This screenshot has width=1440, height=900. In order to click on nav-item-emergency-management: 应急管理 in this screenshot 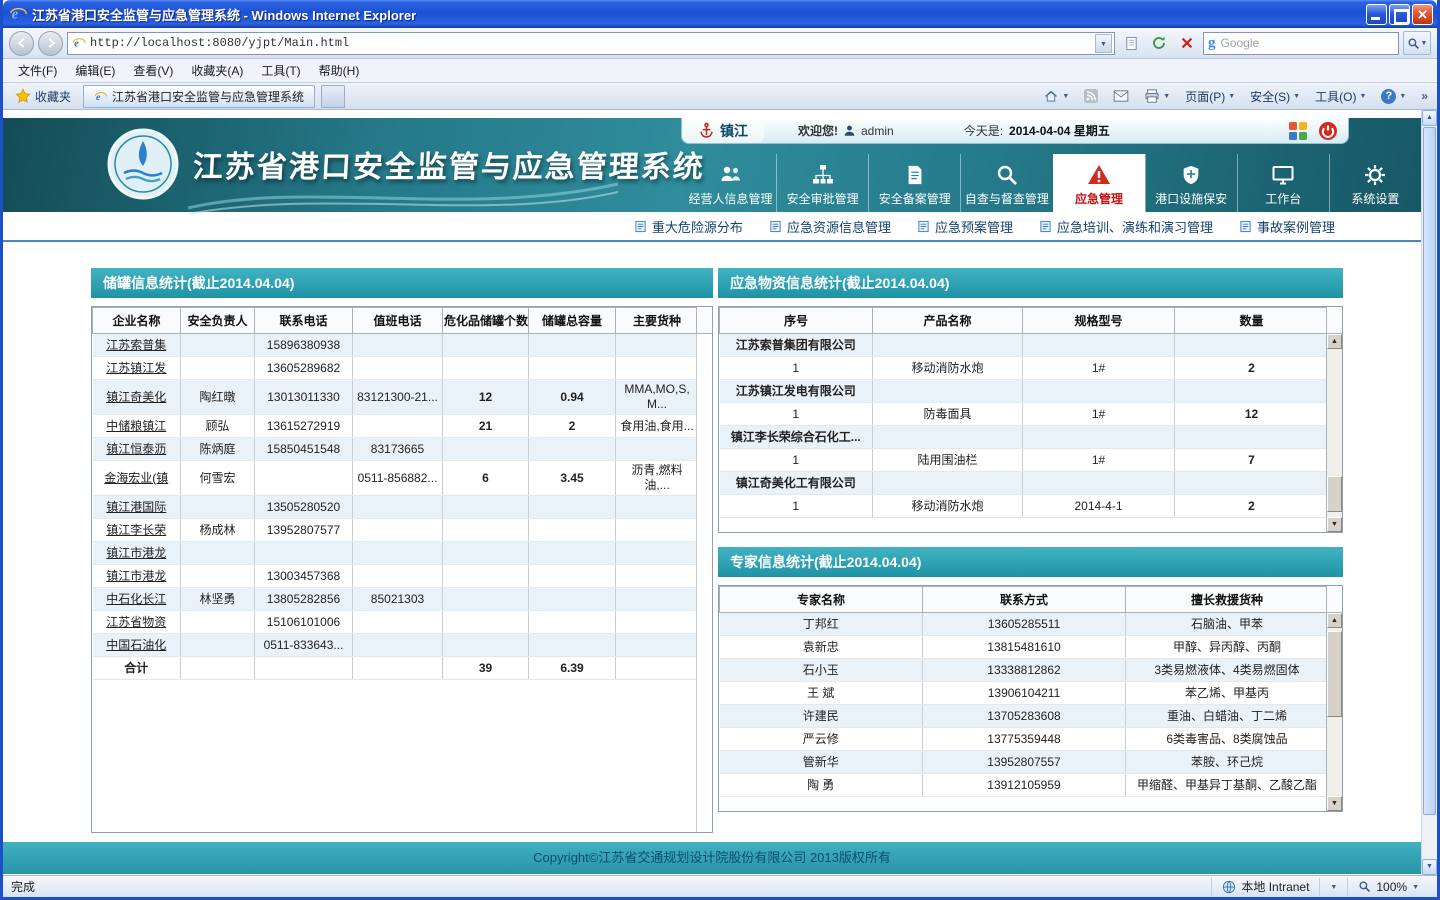, I will do `click(1098, 183)`.